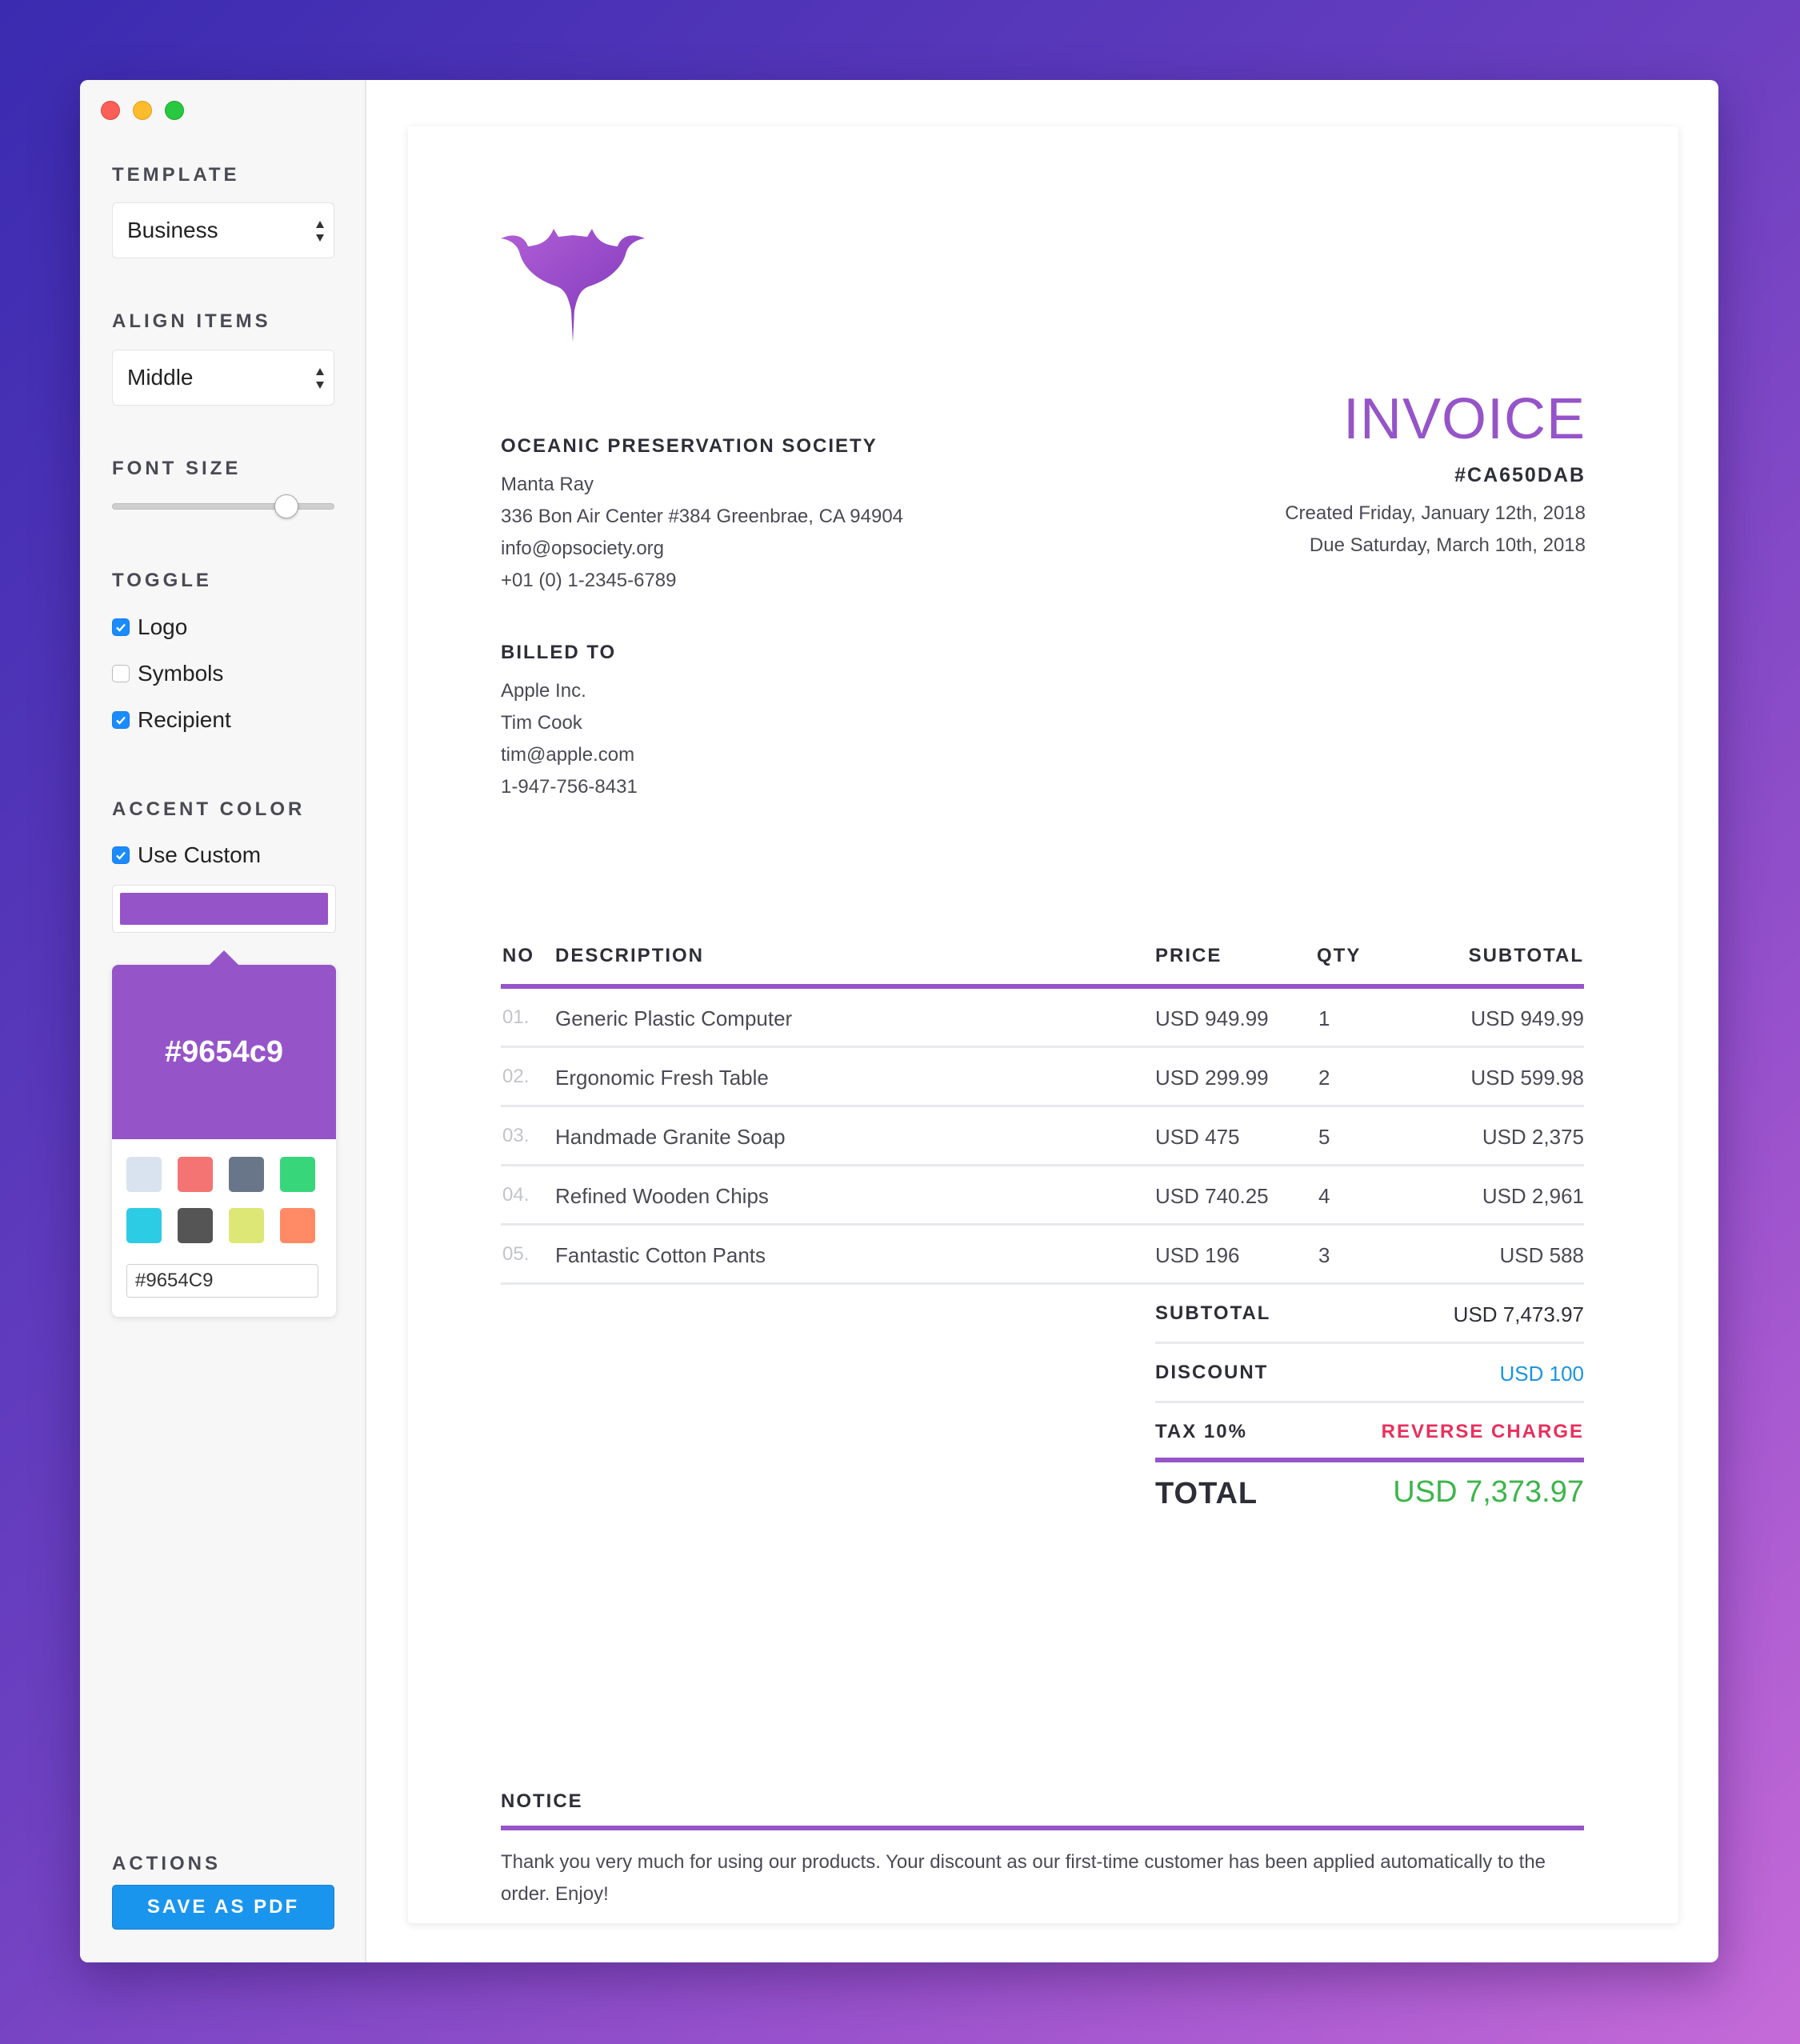 This screenshot has height=2044, width=1800. What do you see at coordinates (286, 506) in the screenshot?
I see `font-size-slider-thumb` at bounding box center [286, 506].